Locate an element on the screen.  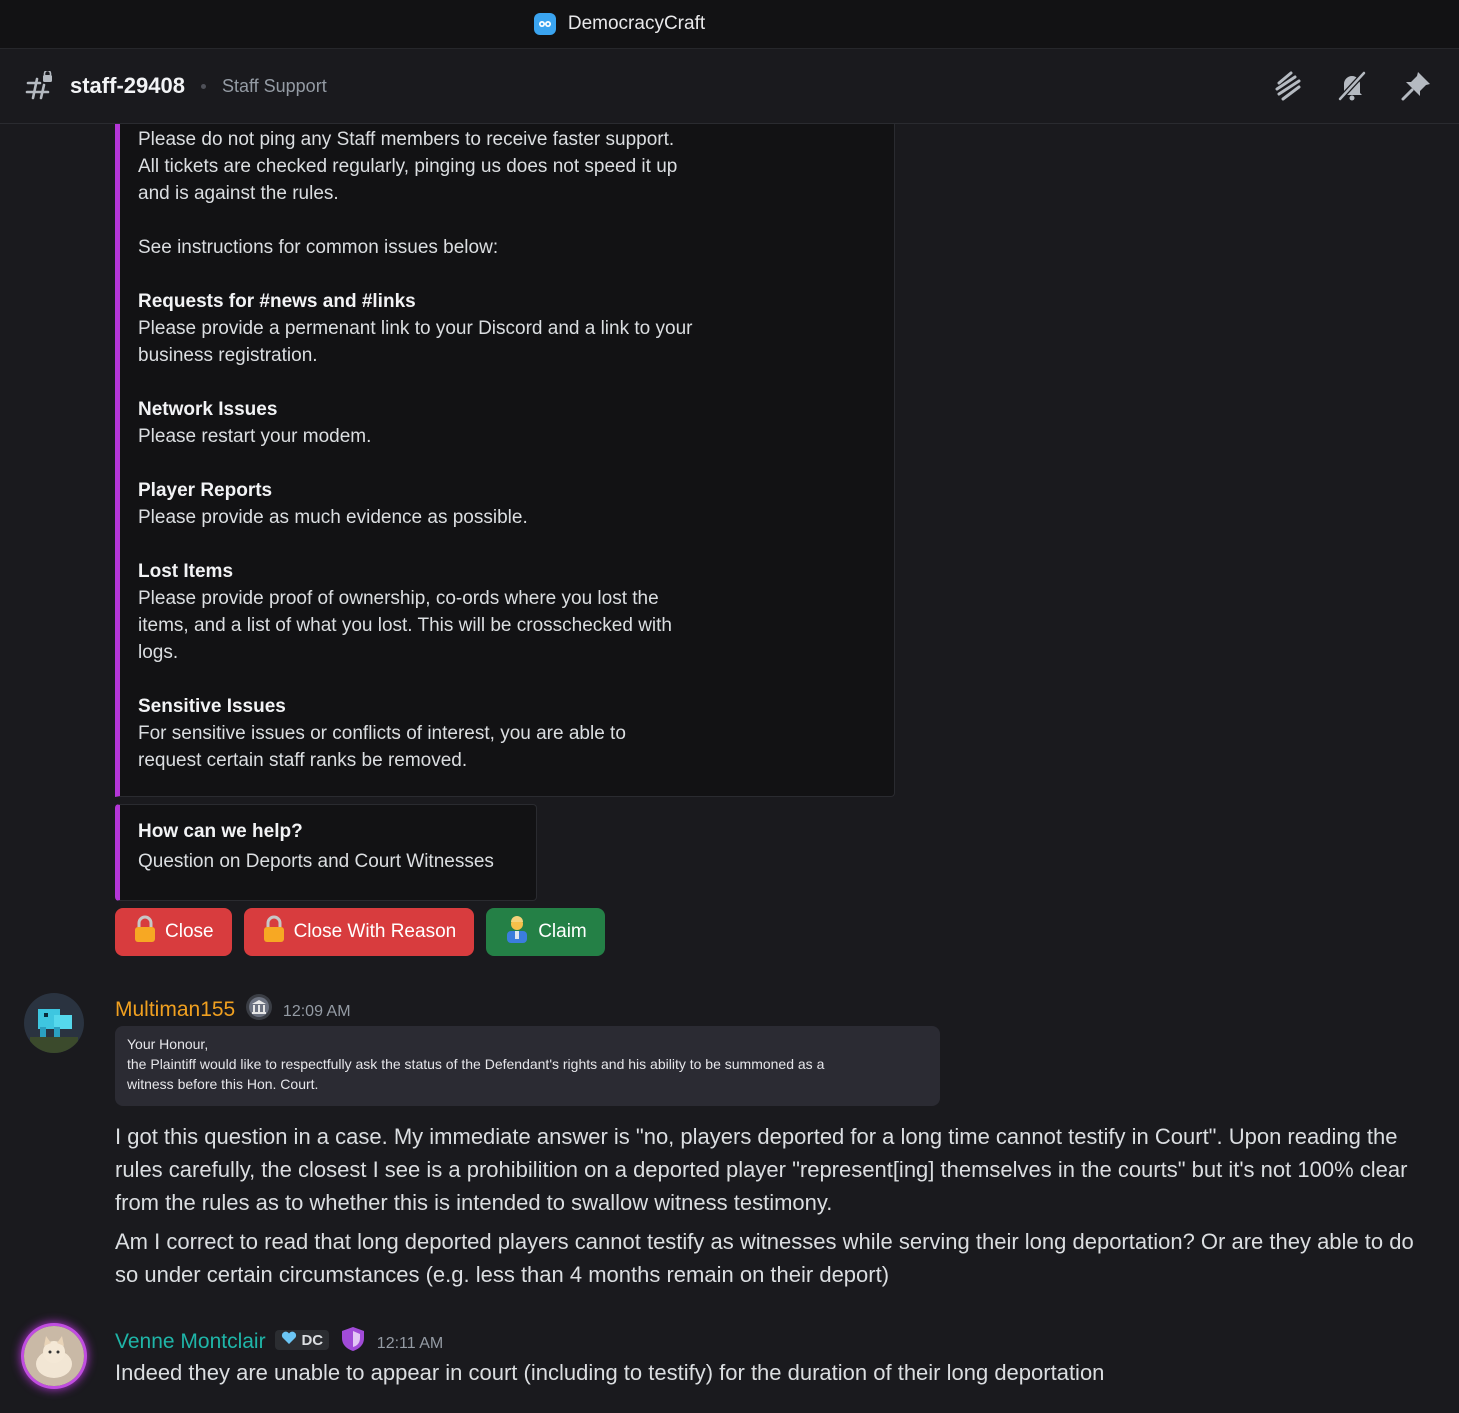
section-heading: Requests for #news and #links is located at coordinates (277, 301).